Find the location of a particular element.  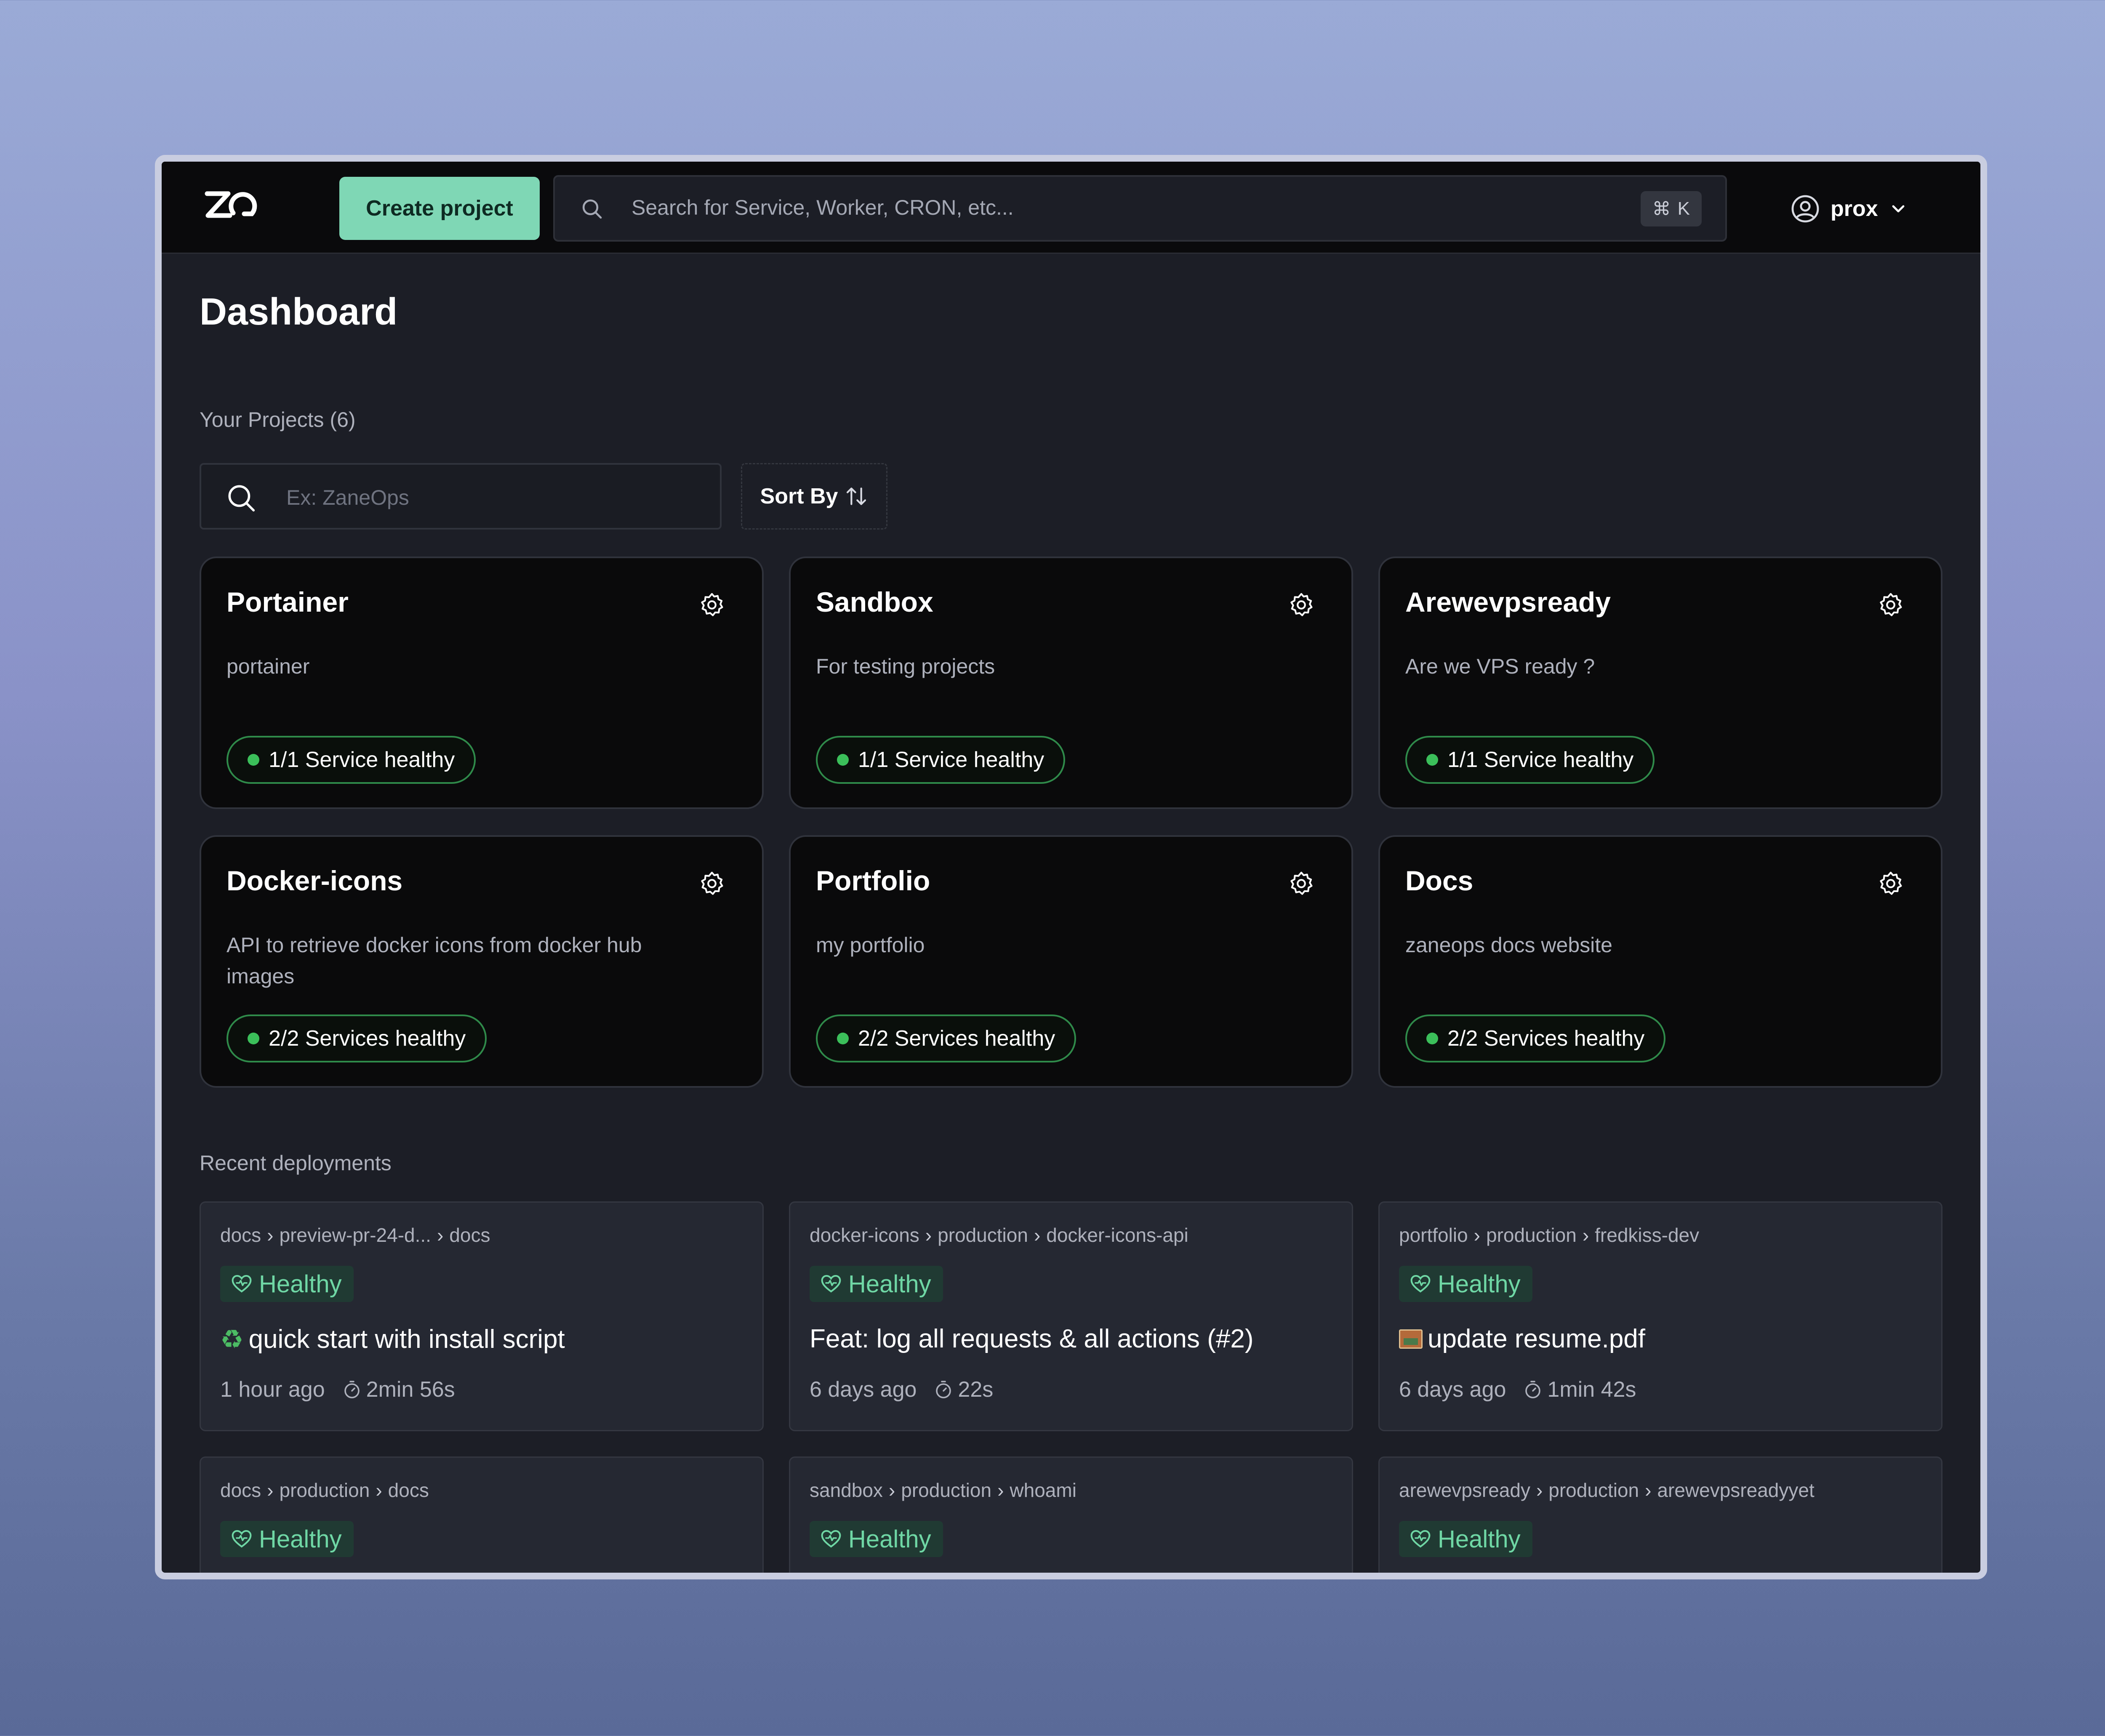

commit-message-text: quick start with install script is located at coordinates (406, 1339).